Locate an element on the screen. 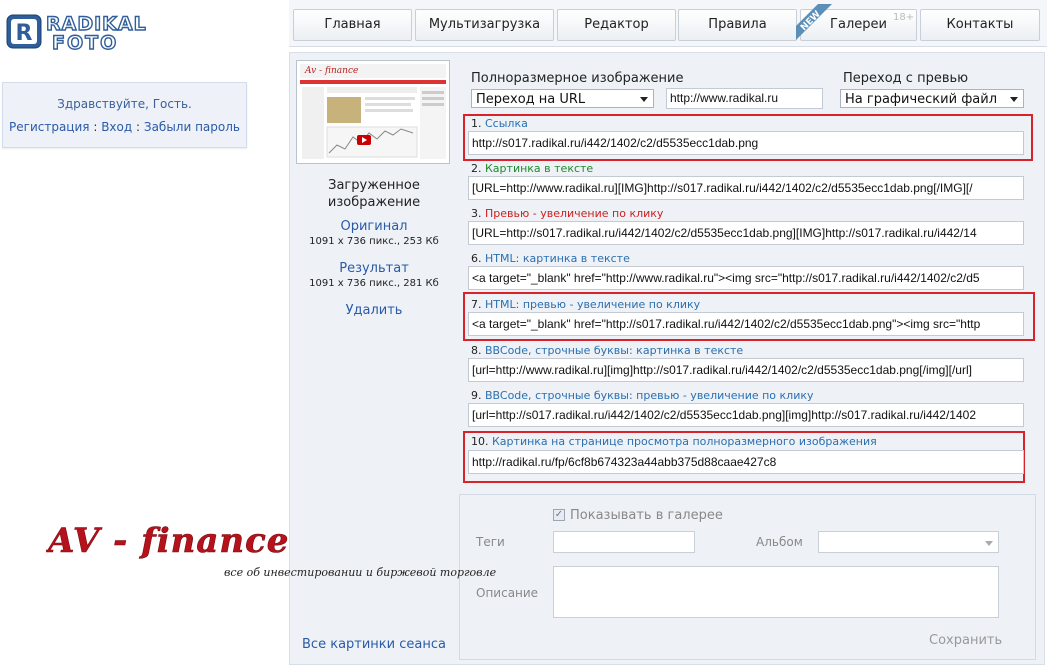 The width and height of the screenshot is (1047, 665). show-in-gallery-label: Показывать в галерее is located at coordinates (646, 515).